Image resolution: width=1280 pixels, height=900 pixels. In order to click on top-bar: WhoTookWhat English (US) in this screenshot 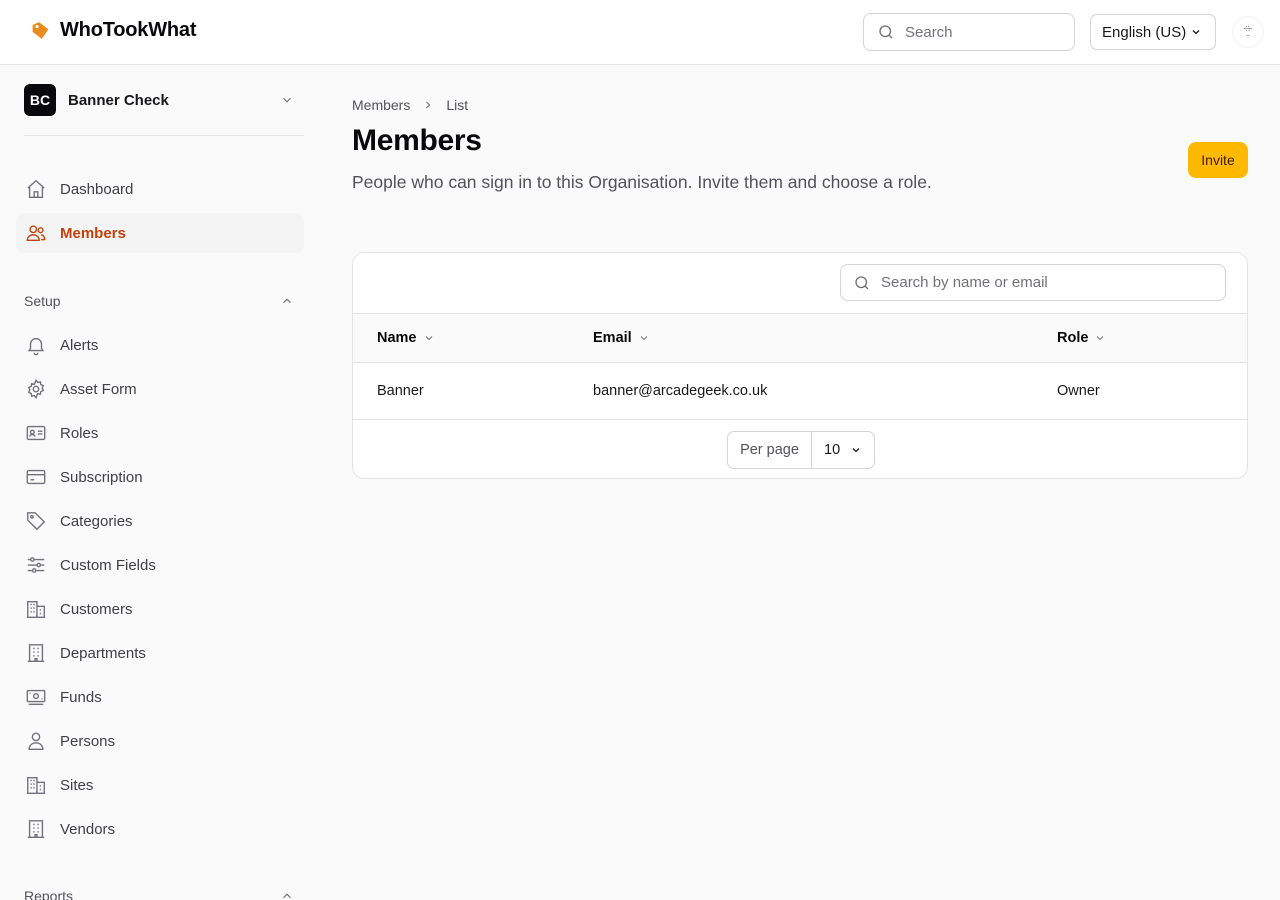, I will do `click(640, 32)`.